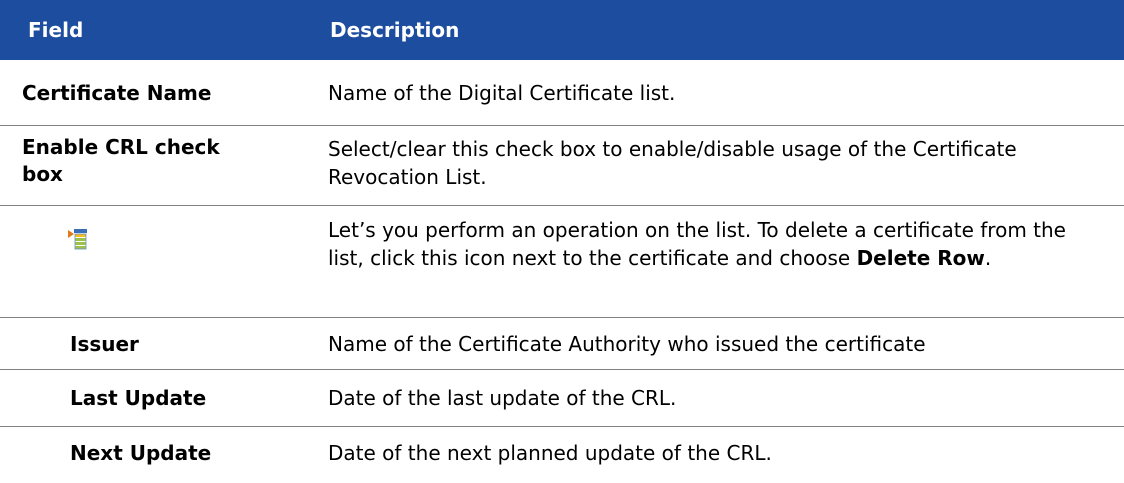  I want to click on header-field: Field, so click(56, 30).